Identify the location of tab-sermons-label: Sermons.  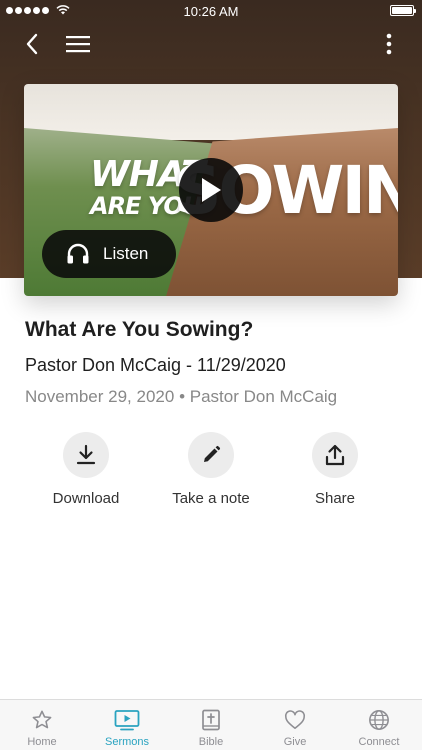
(127, 742).